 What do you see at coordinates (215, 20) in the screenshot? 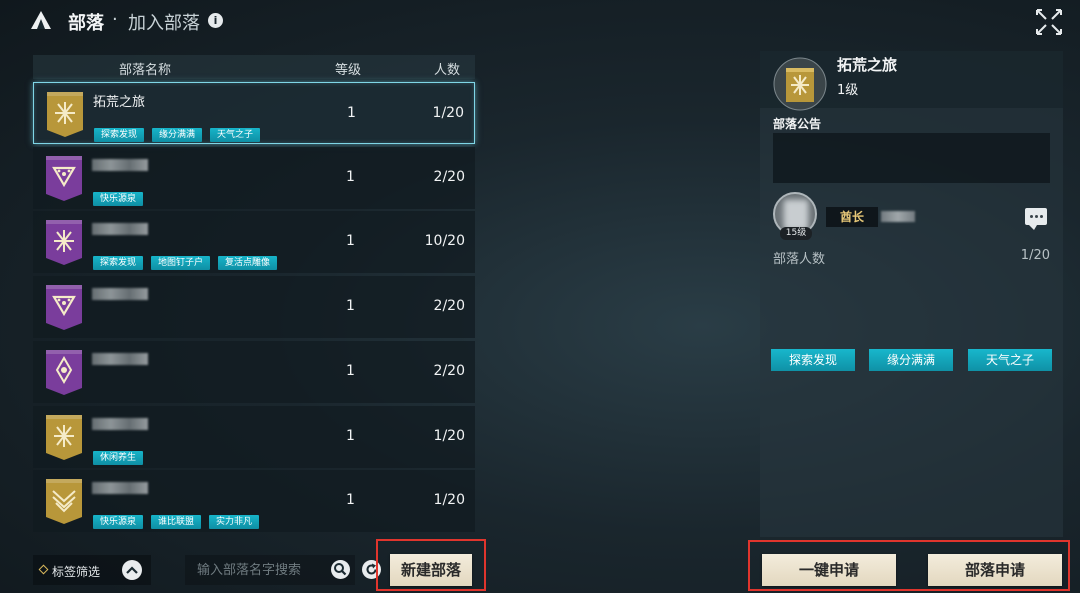
I see `info-icon: i` at bounding box center [215, 20].